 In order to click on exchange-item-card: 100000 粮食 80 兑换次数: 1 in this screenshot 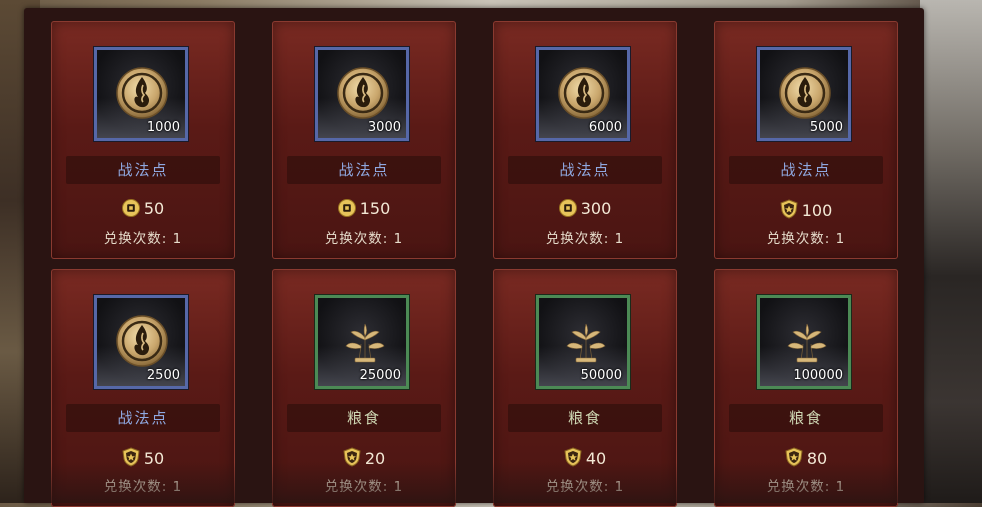, I will do `click(806, 388)`.